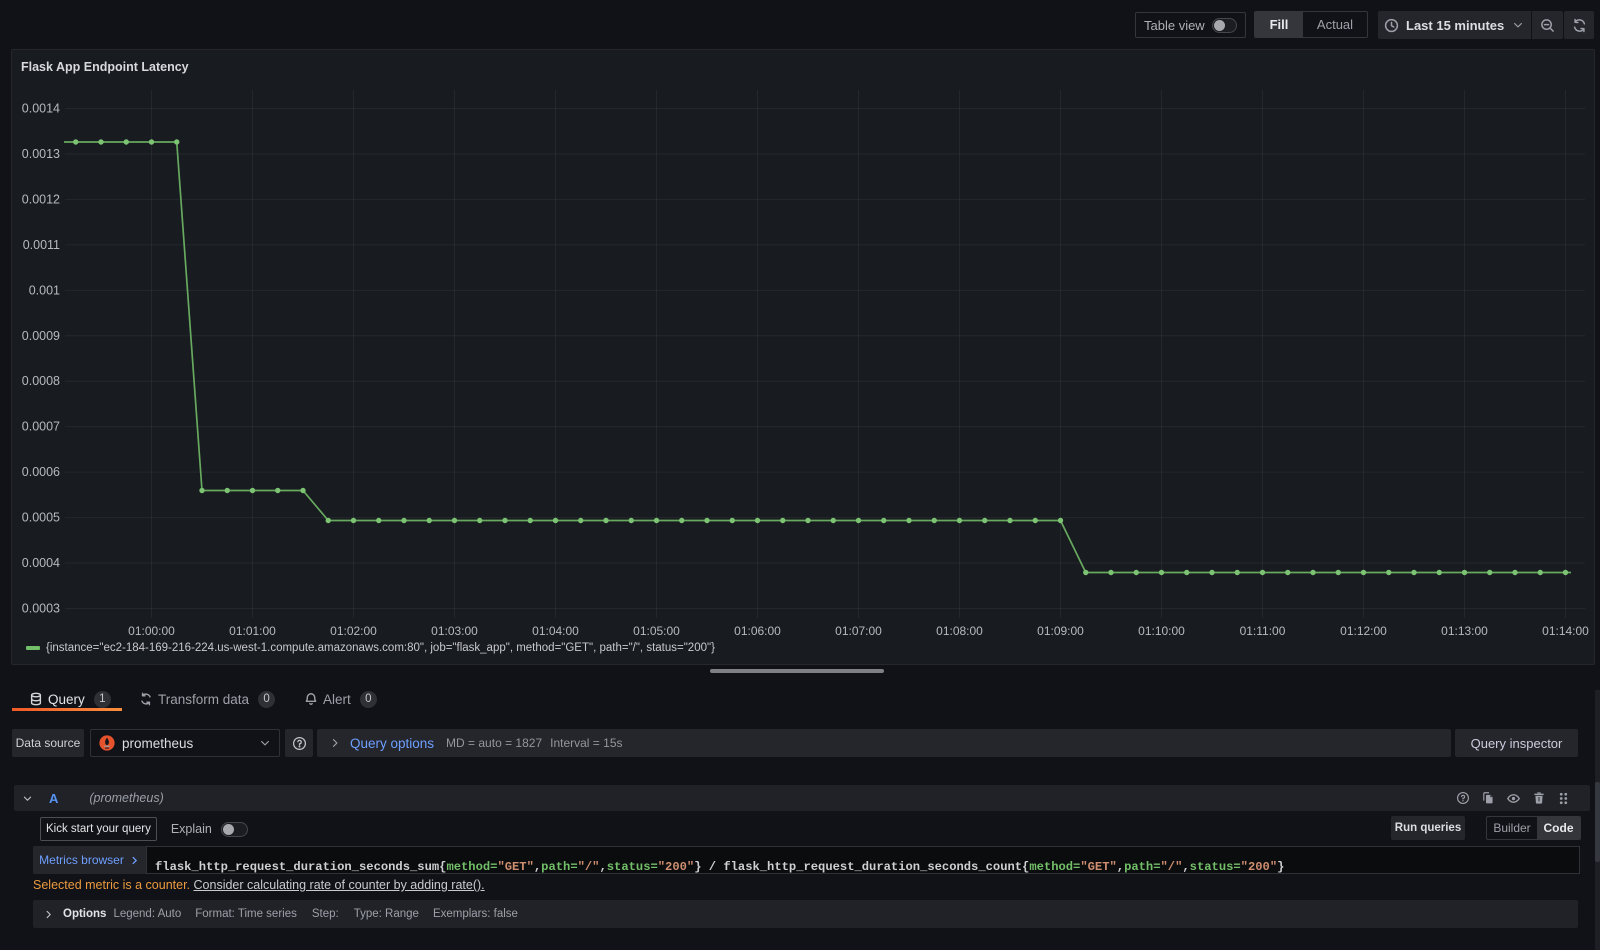 This screenshot has width=1600, height=950. I want to click on svg-text: 0.0008, so click(41, 381).